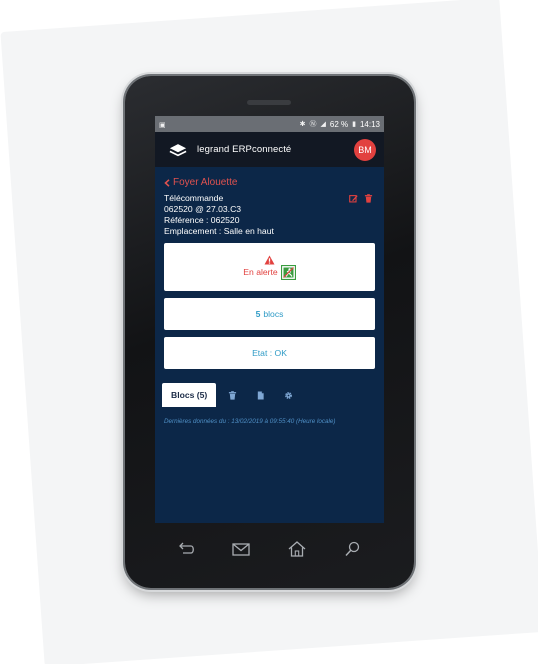 The width and height of the screenshot is (538, 664). I want to click on breadcrumb-label: Foyer Alouette, so click(205, 182).